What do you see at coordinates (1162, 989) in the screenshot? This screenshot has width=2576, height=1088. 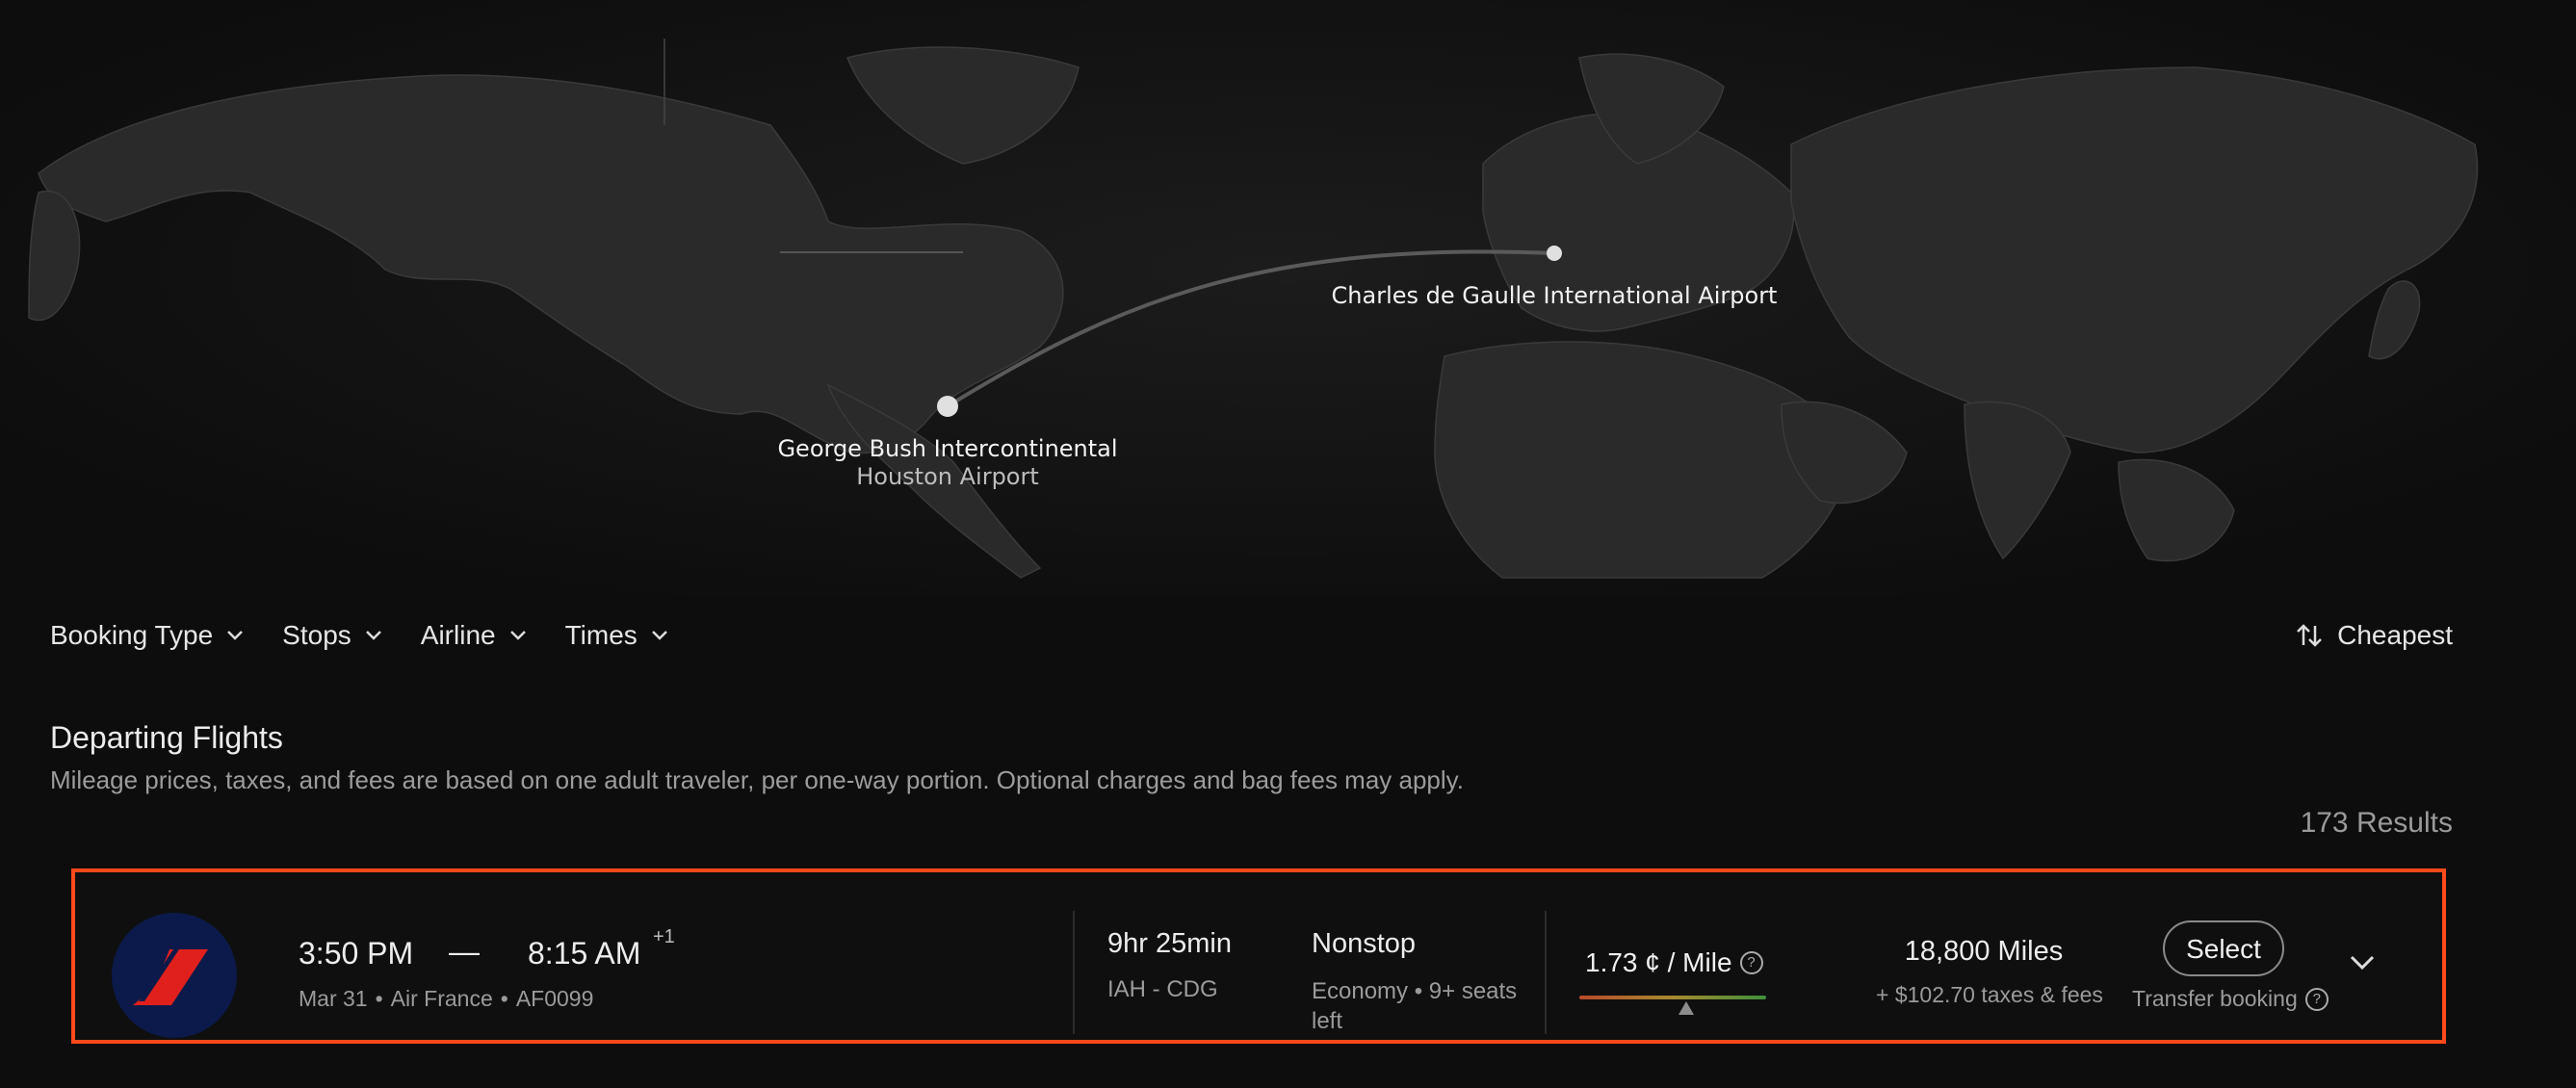 I see `flight-route: IAH - CDG` at bounding box center [1162, 989].